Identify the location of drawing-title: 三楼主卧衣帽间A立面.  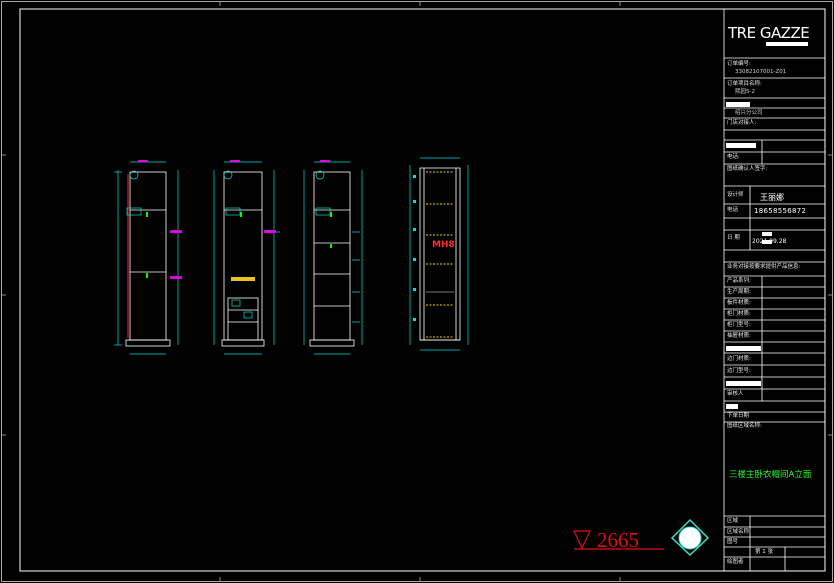
(770, 475).